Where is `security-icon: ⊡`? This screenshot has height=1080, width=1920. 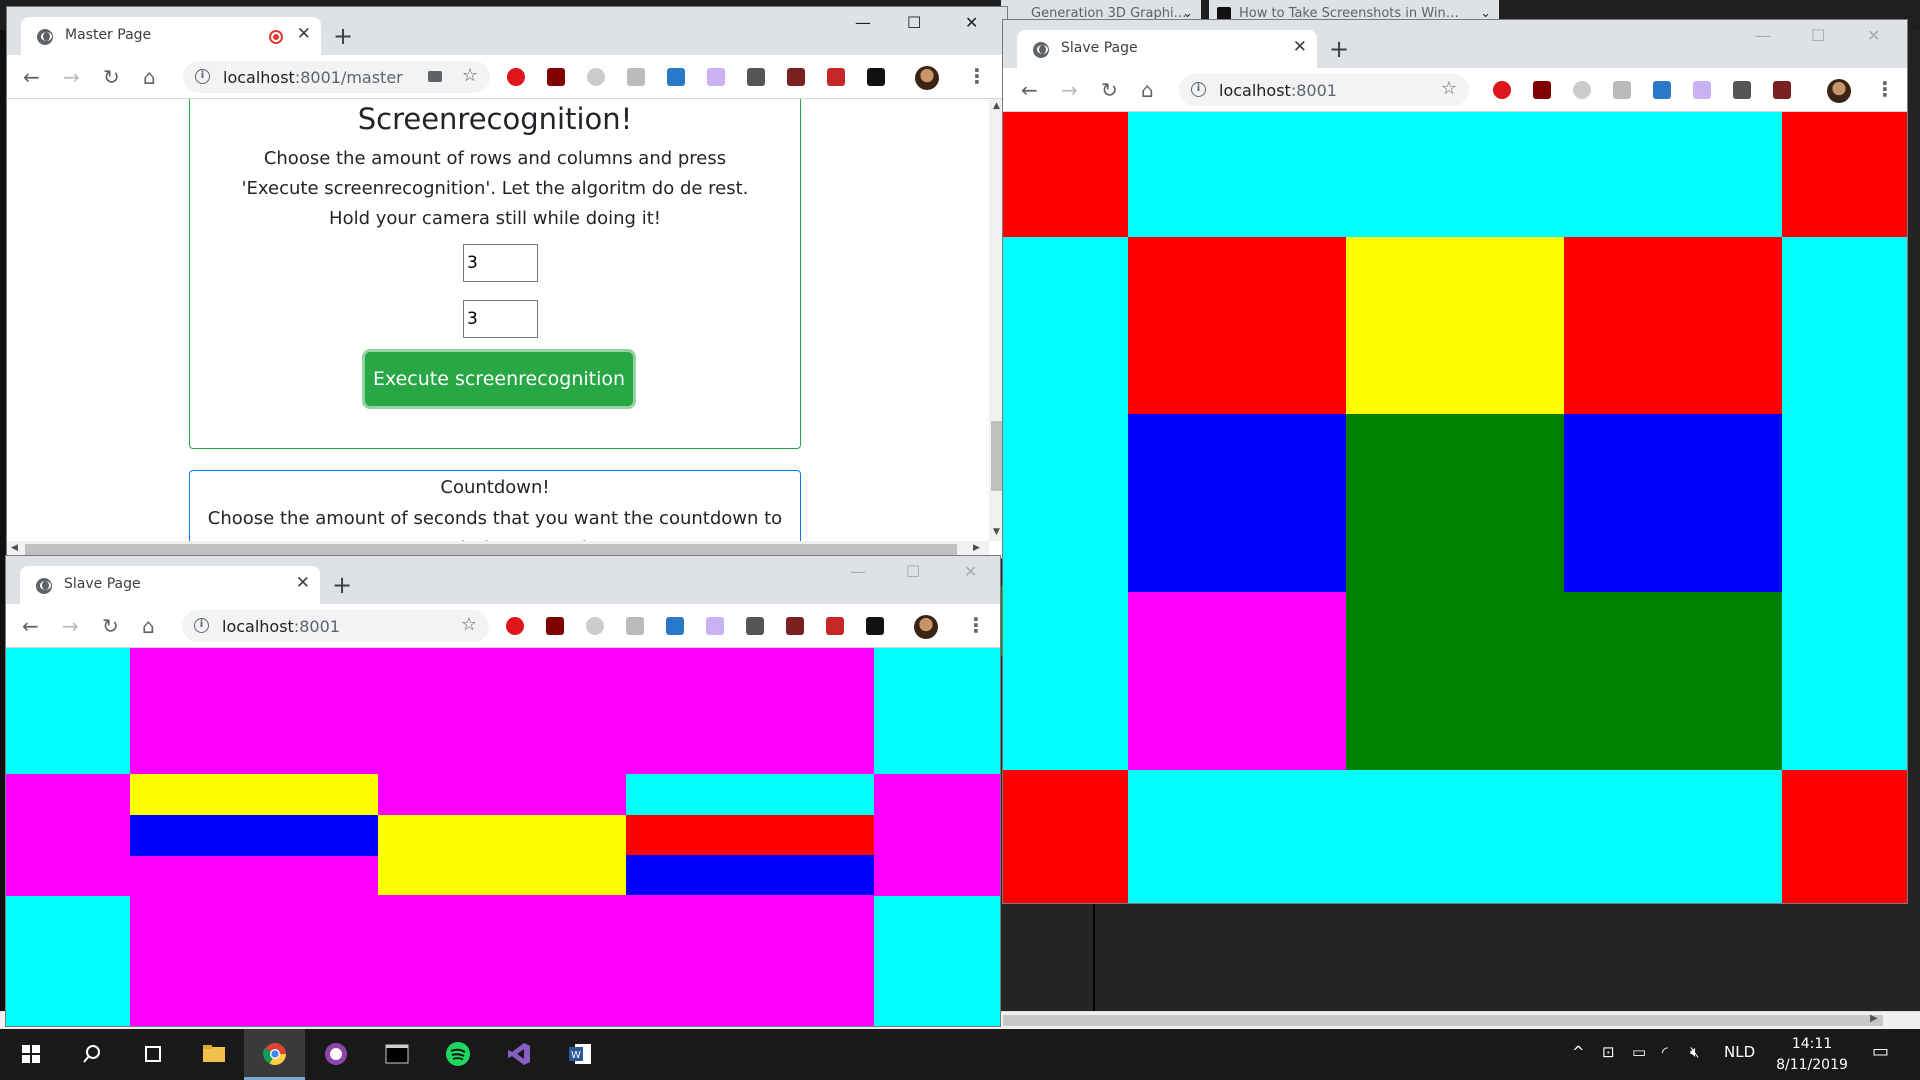
security-icon: ⊡ is located at coordinates (1608, 1052).